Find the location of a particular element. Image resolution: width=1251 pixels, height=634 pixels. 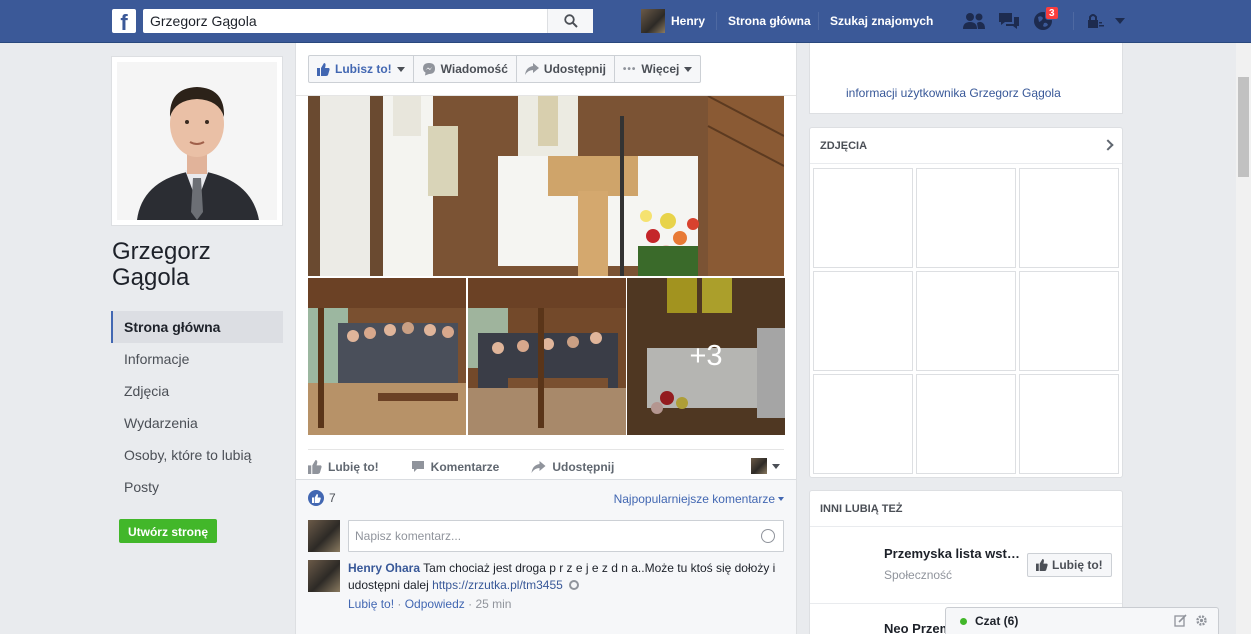

new-message-icon is located at coordinates (1180, 622).